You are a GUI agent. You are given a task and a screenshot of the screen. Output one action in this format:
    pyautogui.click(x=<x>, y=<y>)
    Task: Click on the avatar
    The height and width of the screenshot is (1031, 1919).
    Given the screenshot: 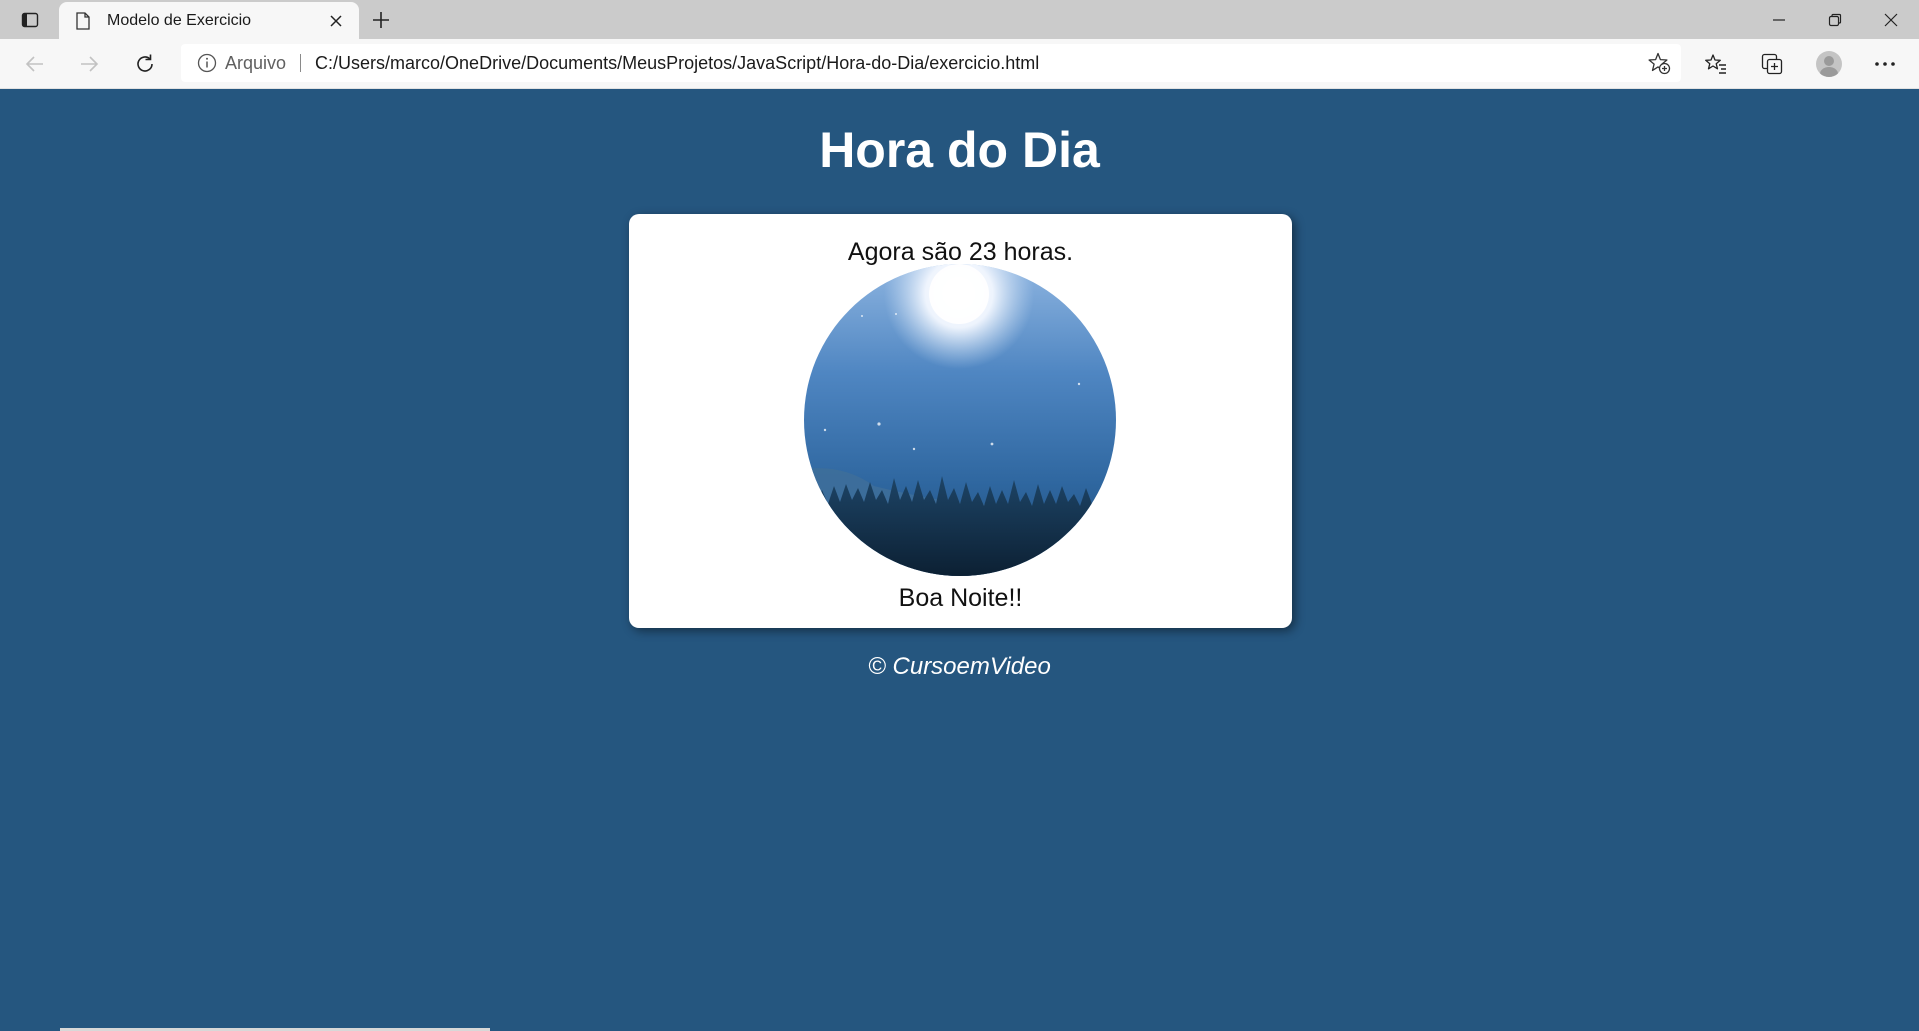 What is the action you would take?
    pyautogui.click(x=1829, y=64)
    